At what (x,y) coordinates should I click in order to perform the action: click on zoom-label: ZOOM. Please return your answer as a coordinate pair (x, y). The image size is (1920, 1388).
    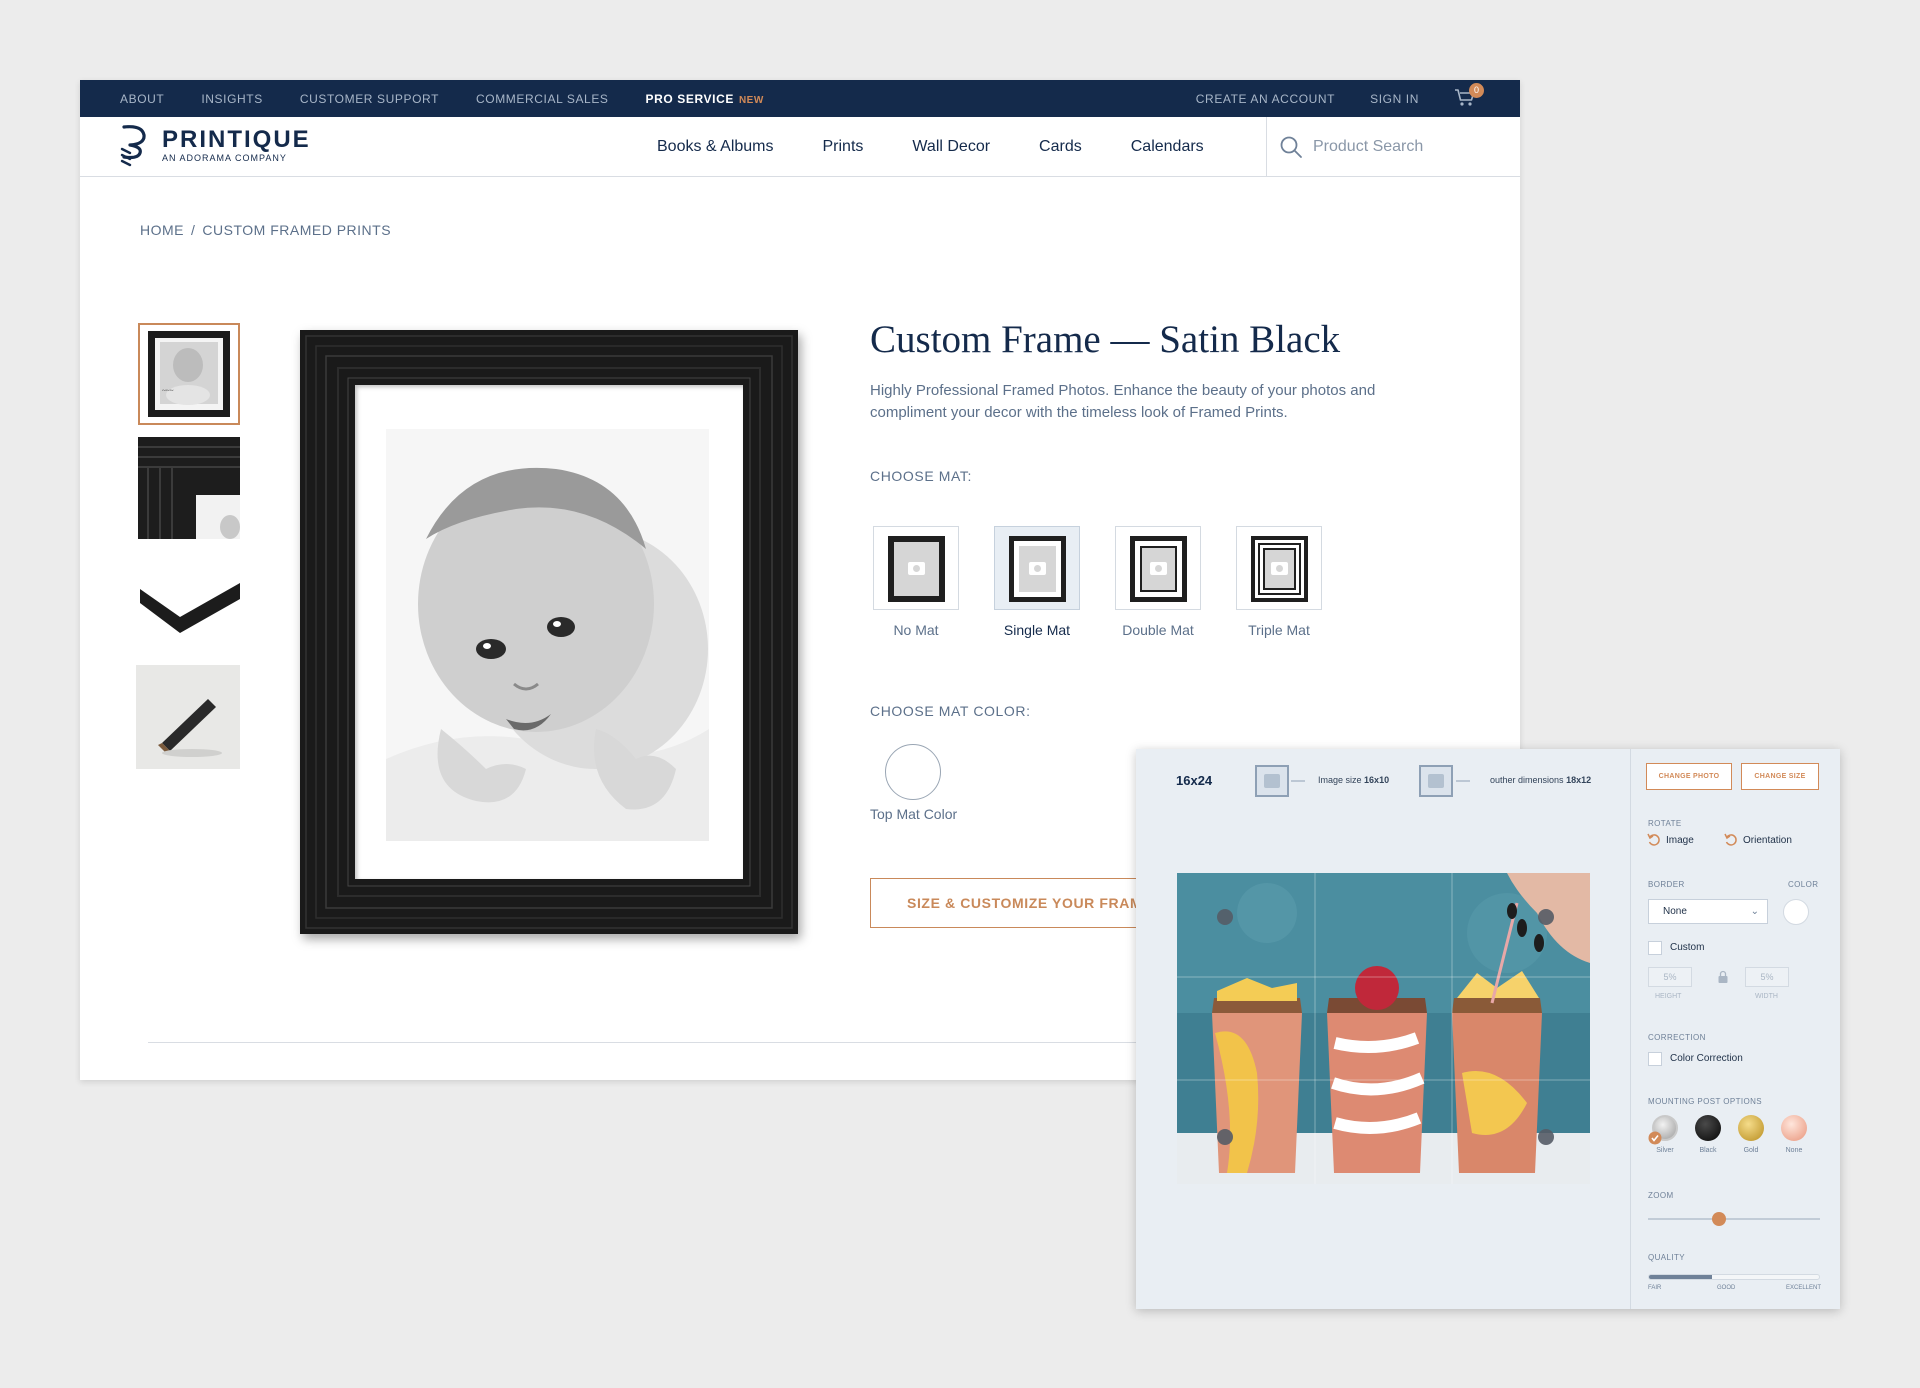
    Looking at the image, I should click on (1661, 1195).